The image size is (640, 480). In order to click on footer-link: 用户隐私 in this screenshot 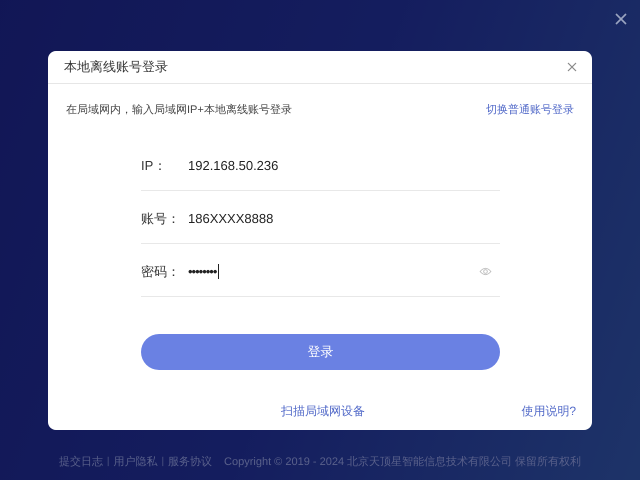, I will do `click(135, 461)`.